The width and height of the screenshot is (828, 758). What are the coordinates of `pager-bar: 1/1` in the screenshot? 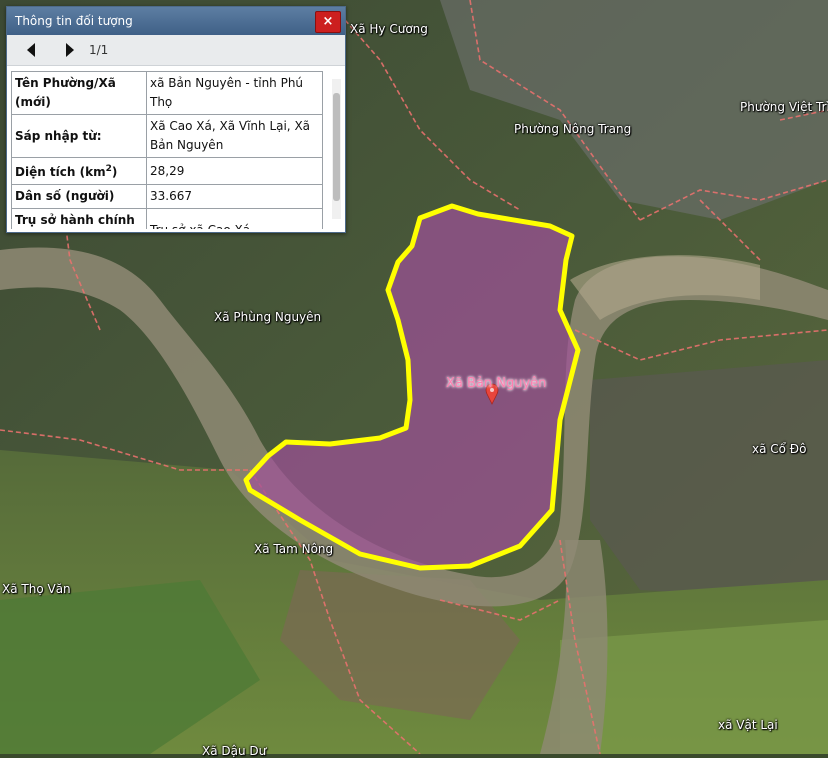 It's located at (176, 50).